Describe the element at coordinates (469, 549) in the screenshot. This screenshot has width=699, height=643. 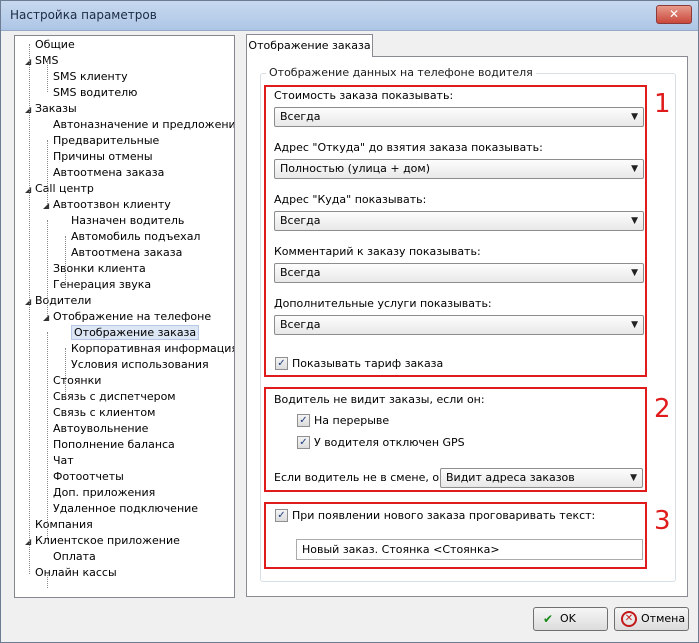
I see `announce-text-input: Новый заказ. Стоянка <Стоянка>` at that location.